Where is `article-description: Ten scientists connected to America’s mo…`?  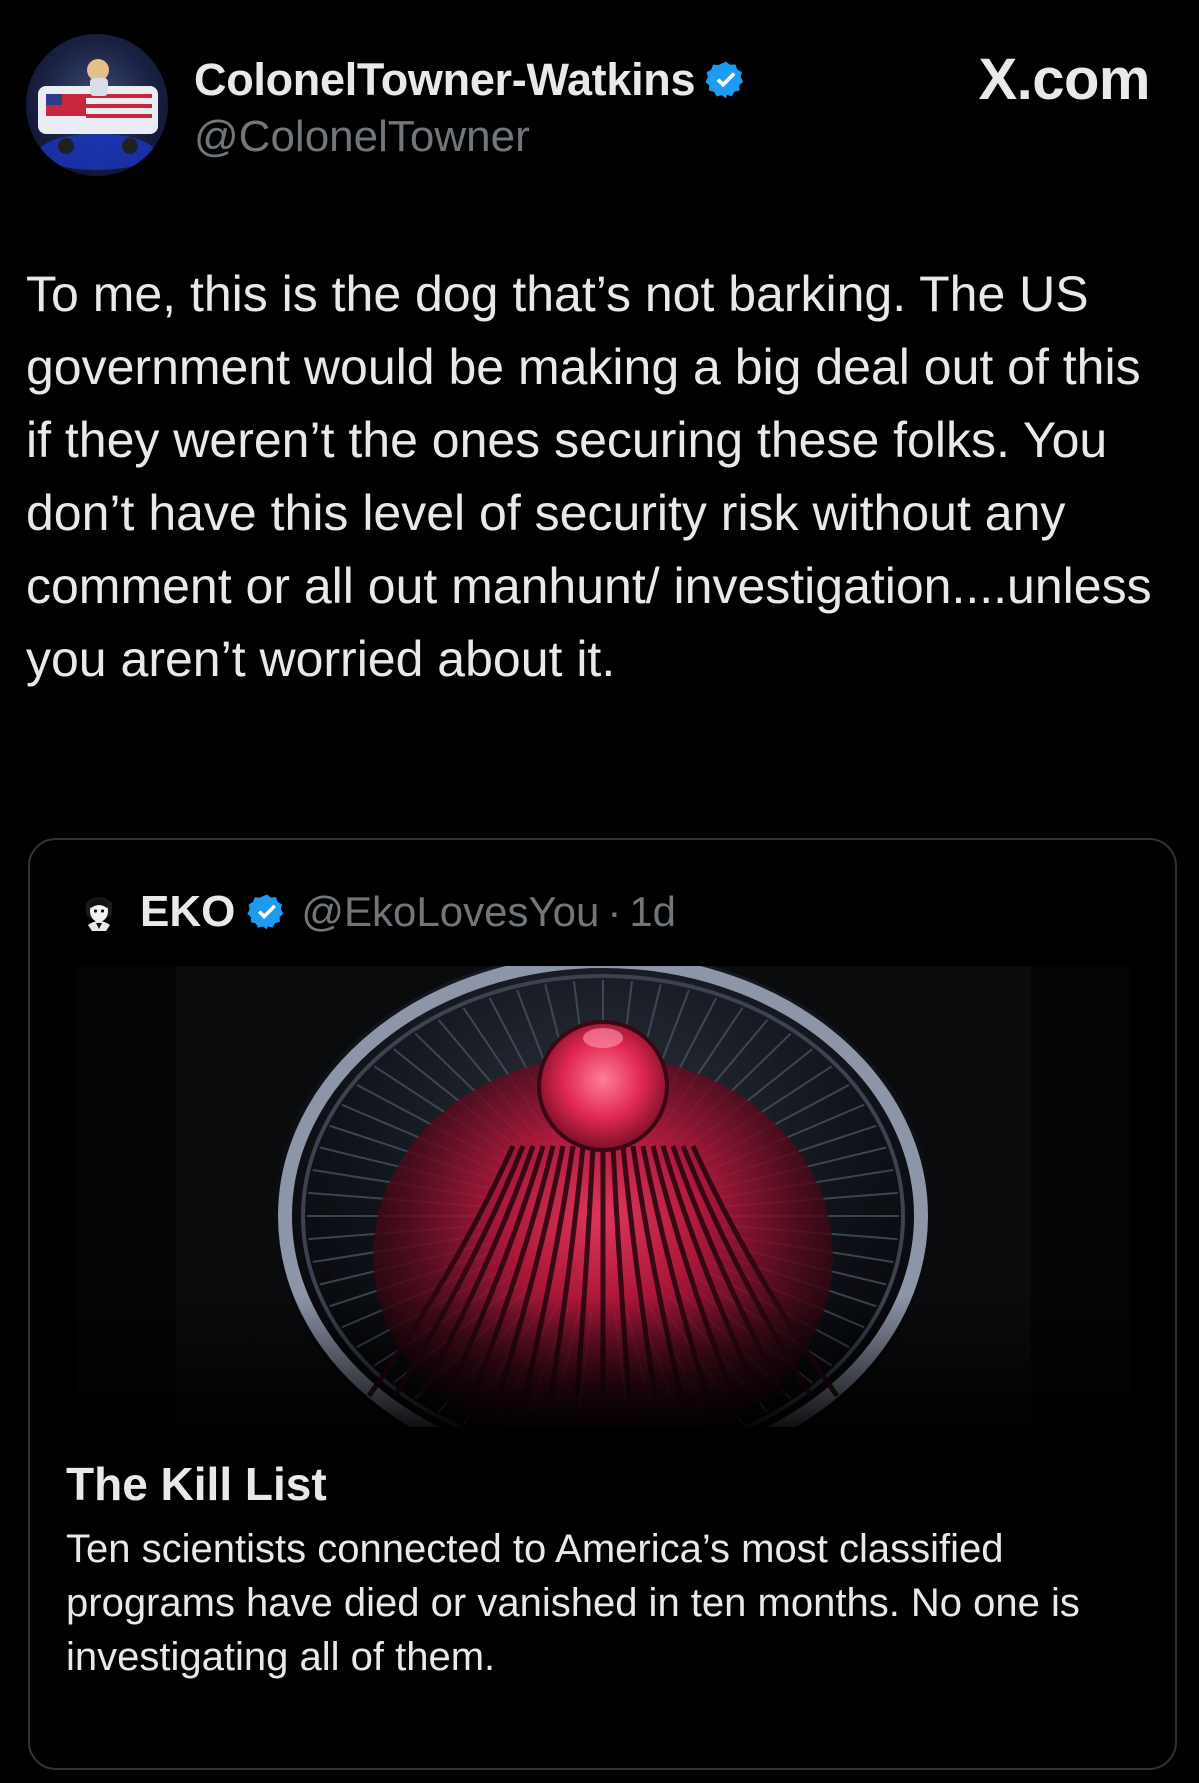
article-description: Ten scientists connected to America’s mo… is located at coordinates (573, 1603).